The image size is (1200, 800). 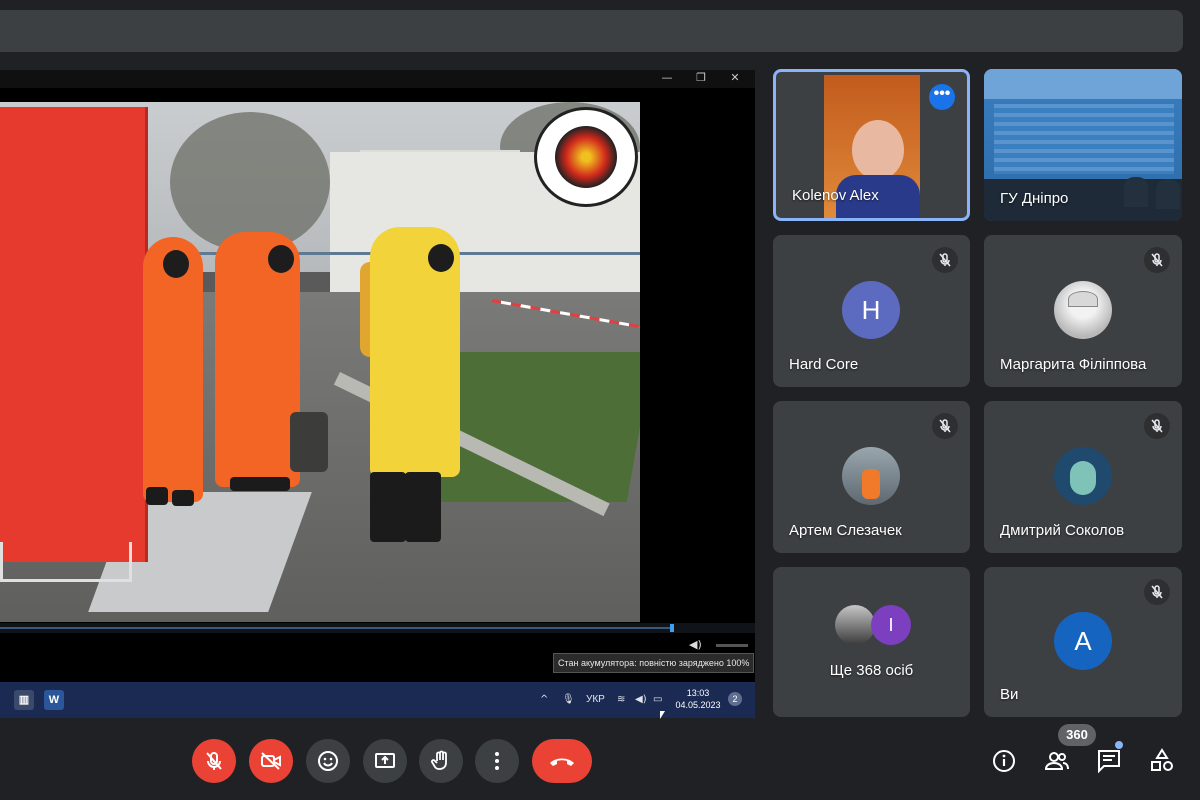 What do you see at coordinates (942, 97) in the screenshot?
I see `more-options-icon: •••` at bounding box center [942, 97].